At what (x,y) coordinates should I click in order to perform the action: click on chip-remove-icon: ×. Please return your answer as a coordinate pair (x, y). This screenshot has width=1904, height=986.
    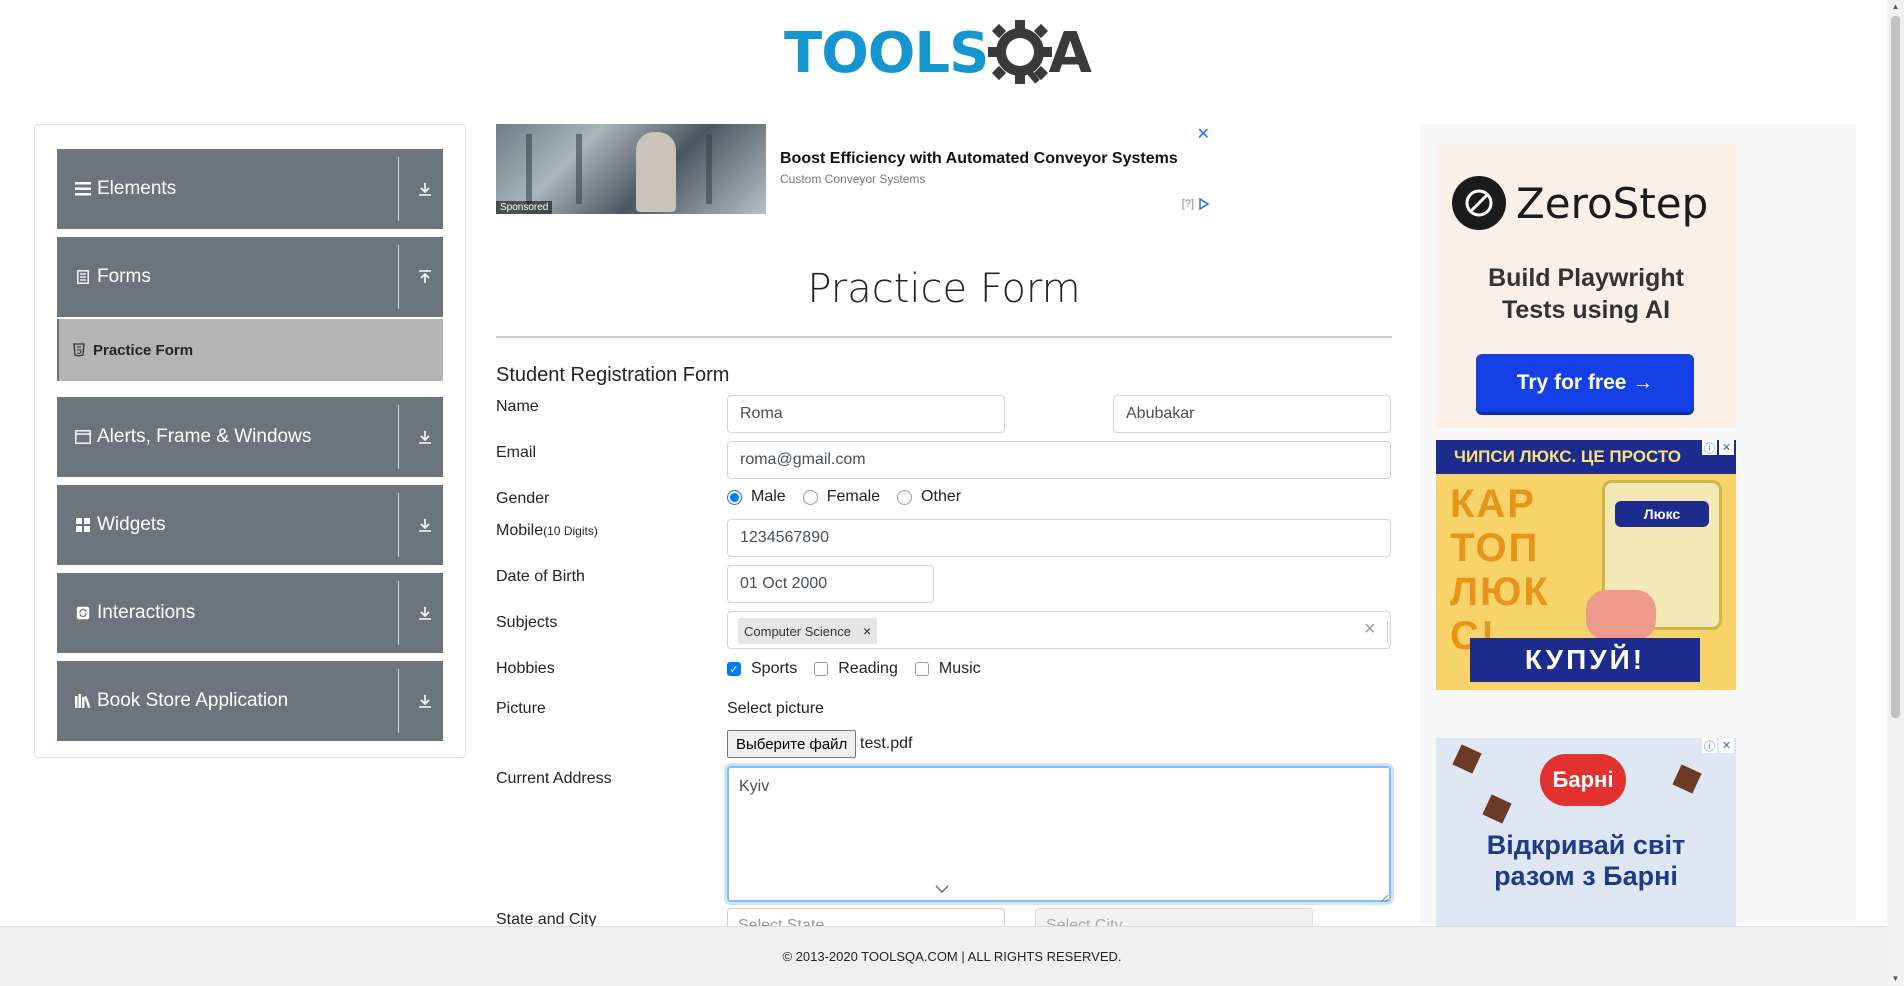
    Looking at the image, I should click on (867, 631).